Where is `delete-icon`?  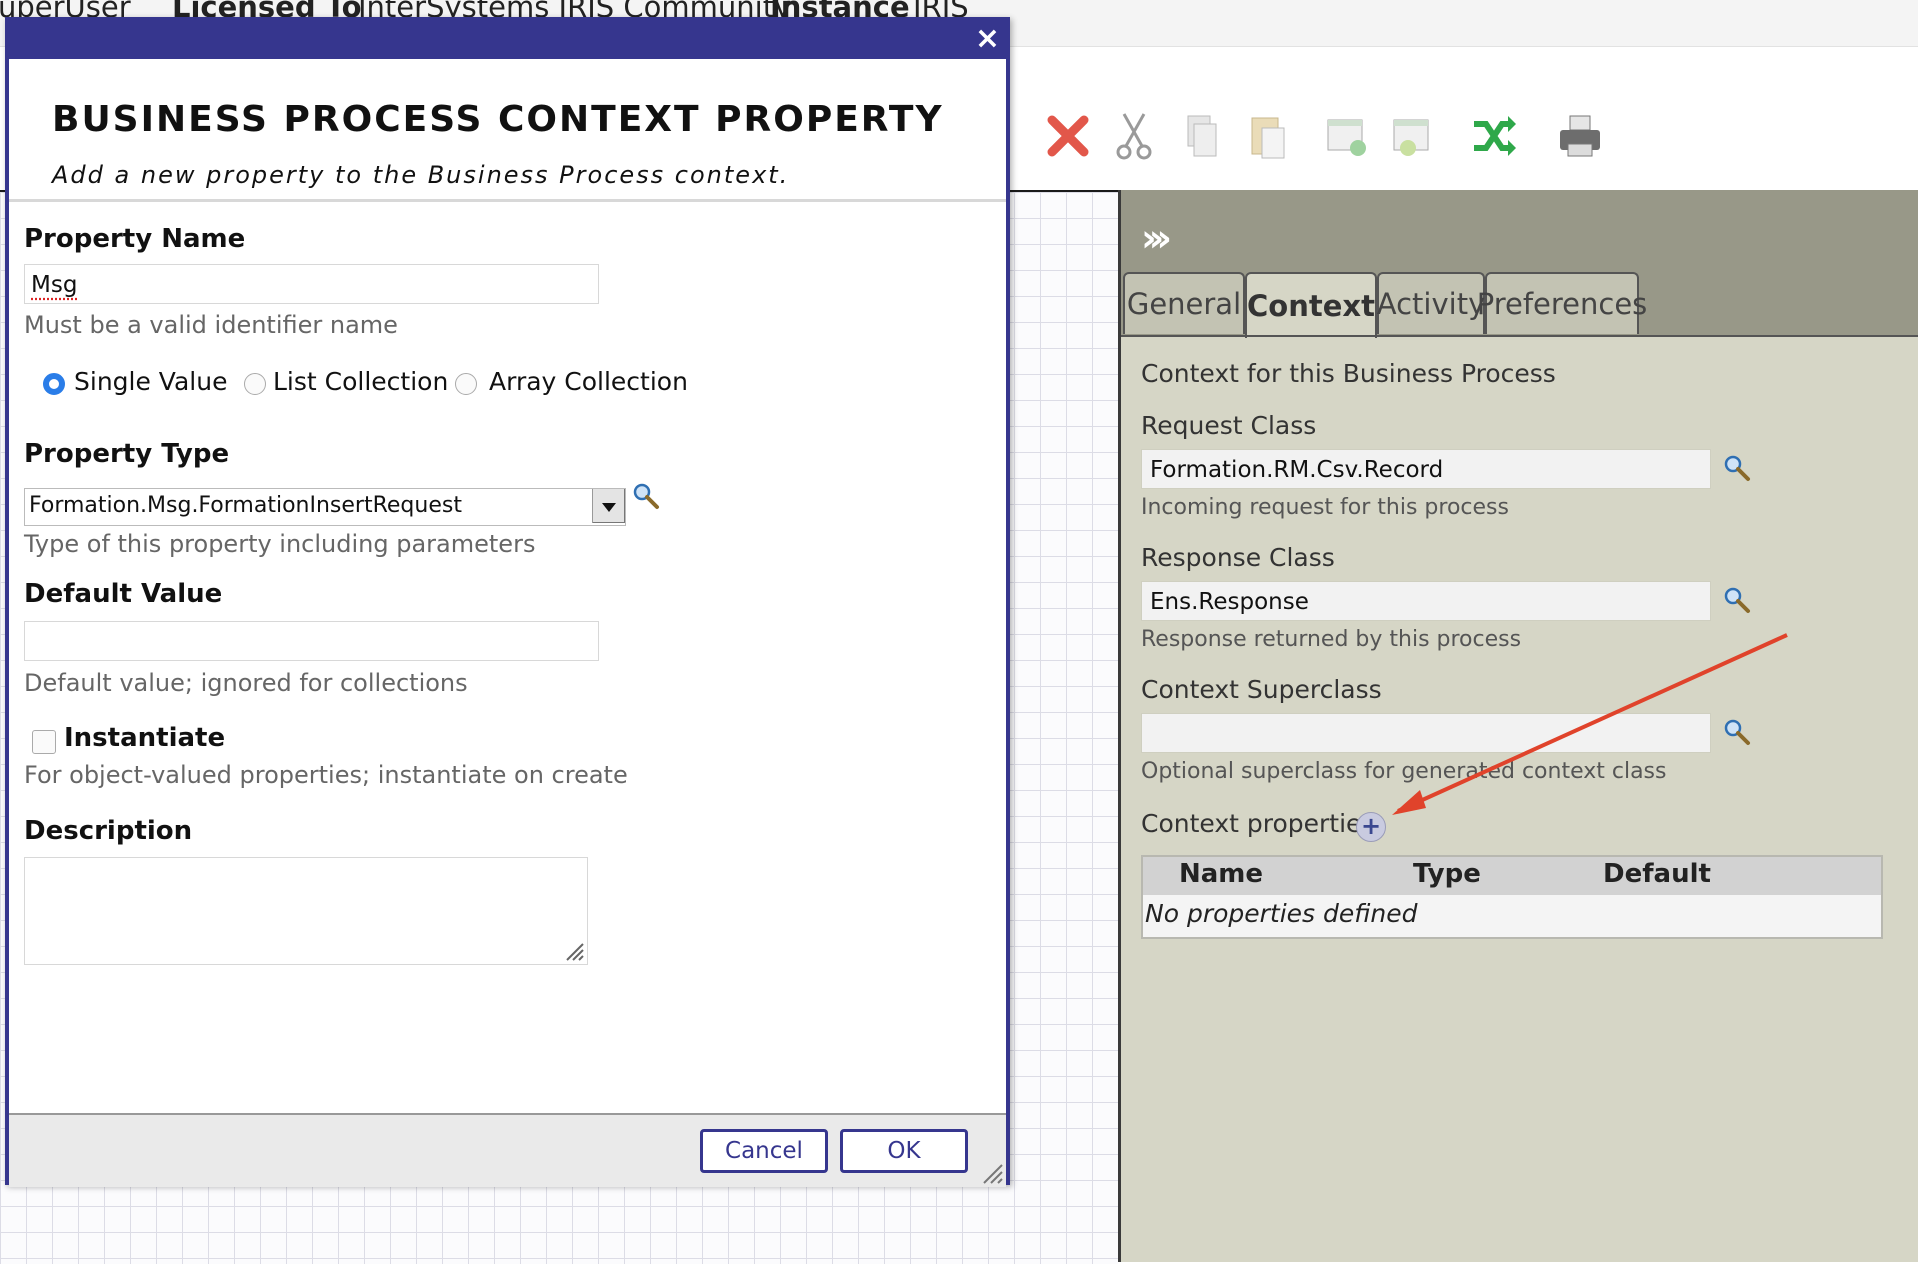 delete-icon is located at coordinates (1068, 136).